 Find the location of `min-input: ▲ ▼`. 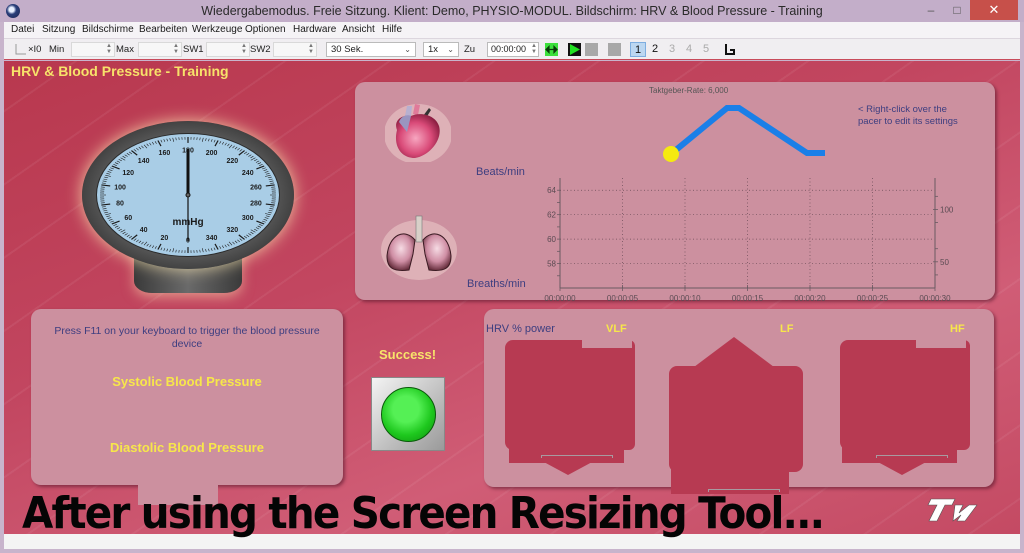

min-input: ▲ ▼ is located at coordinates (93, 49).